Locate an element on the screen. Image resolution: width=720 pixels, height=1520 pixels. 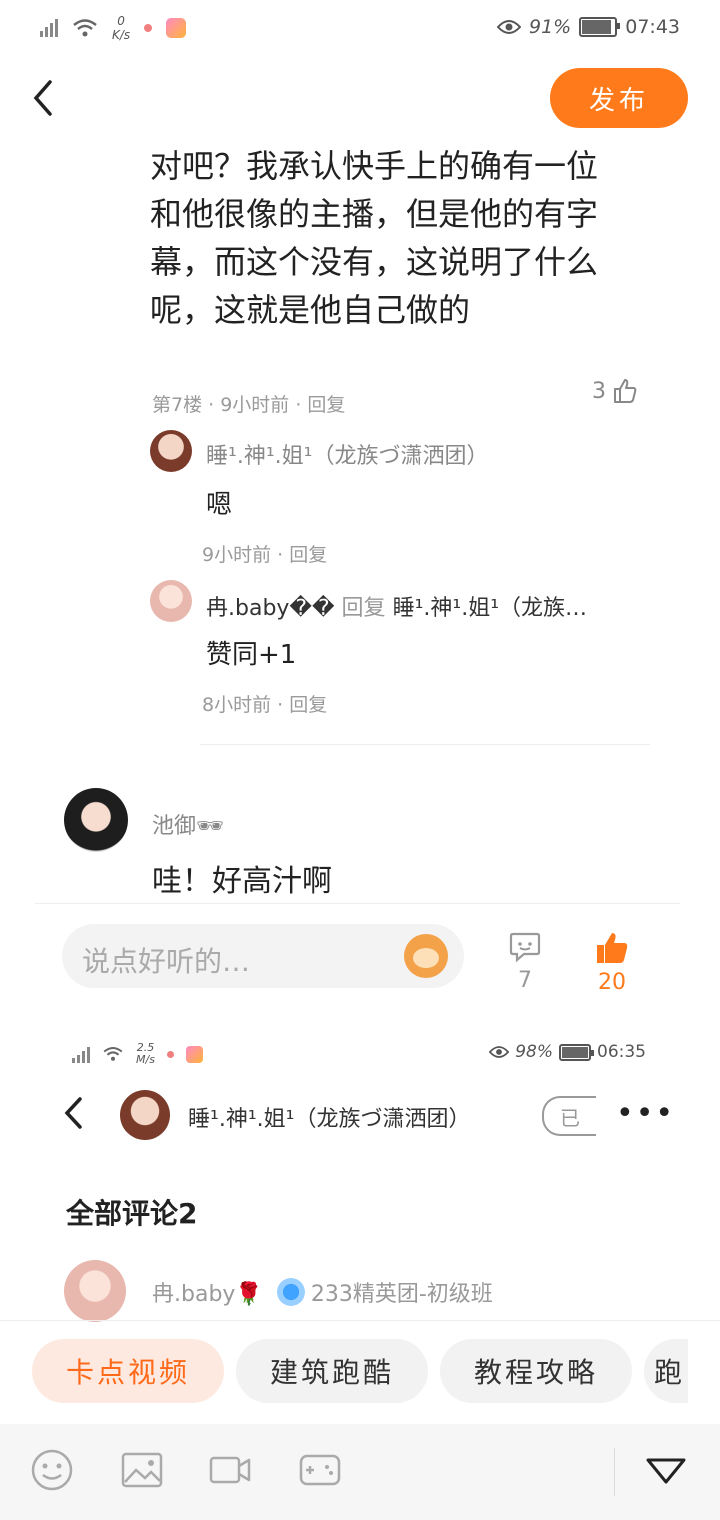
tag-chip: 跑 is located at coordinates (666, 1371).